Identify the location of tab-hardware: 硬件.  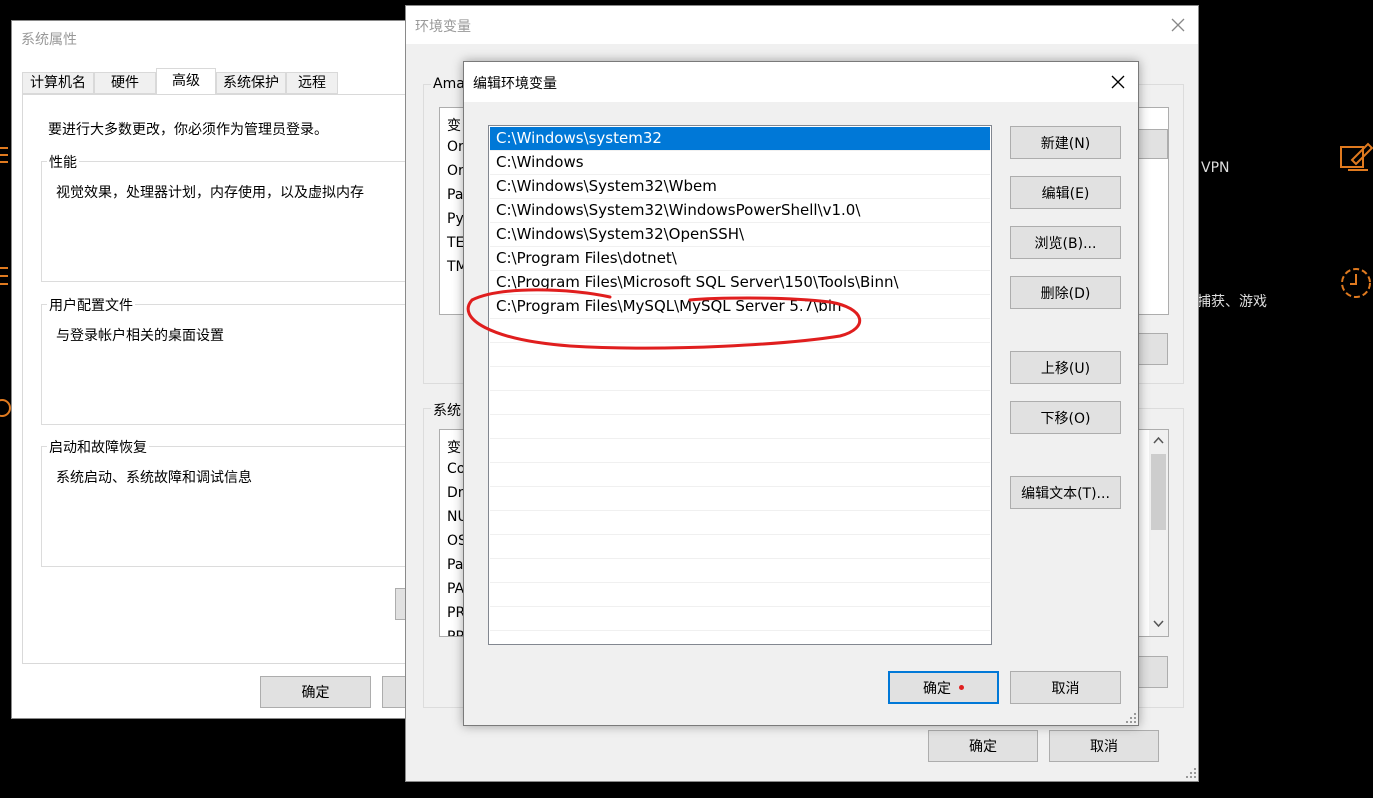
(125, 83).